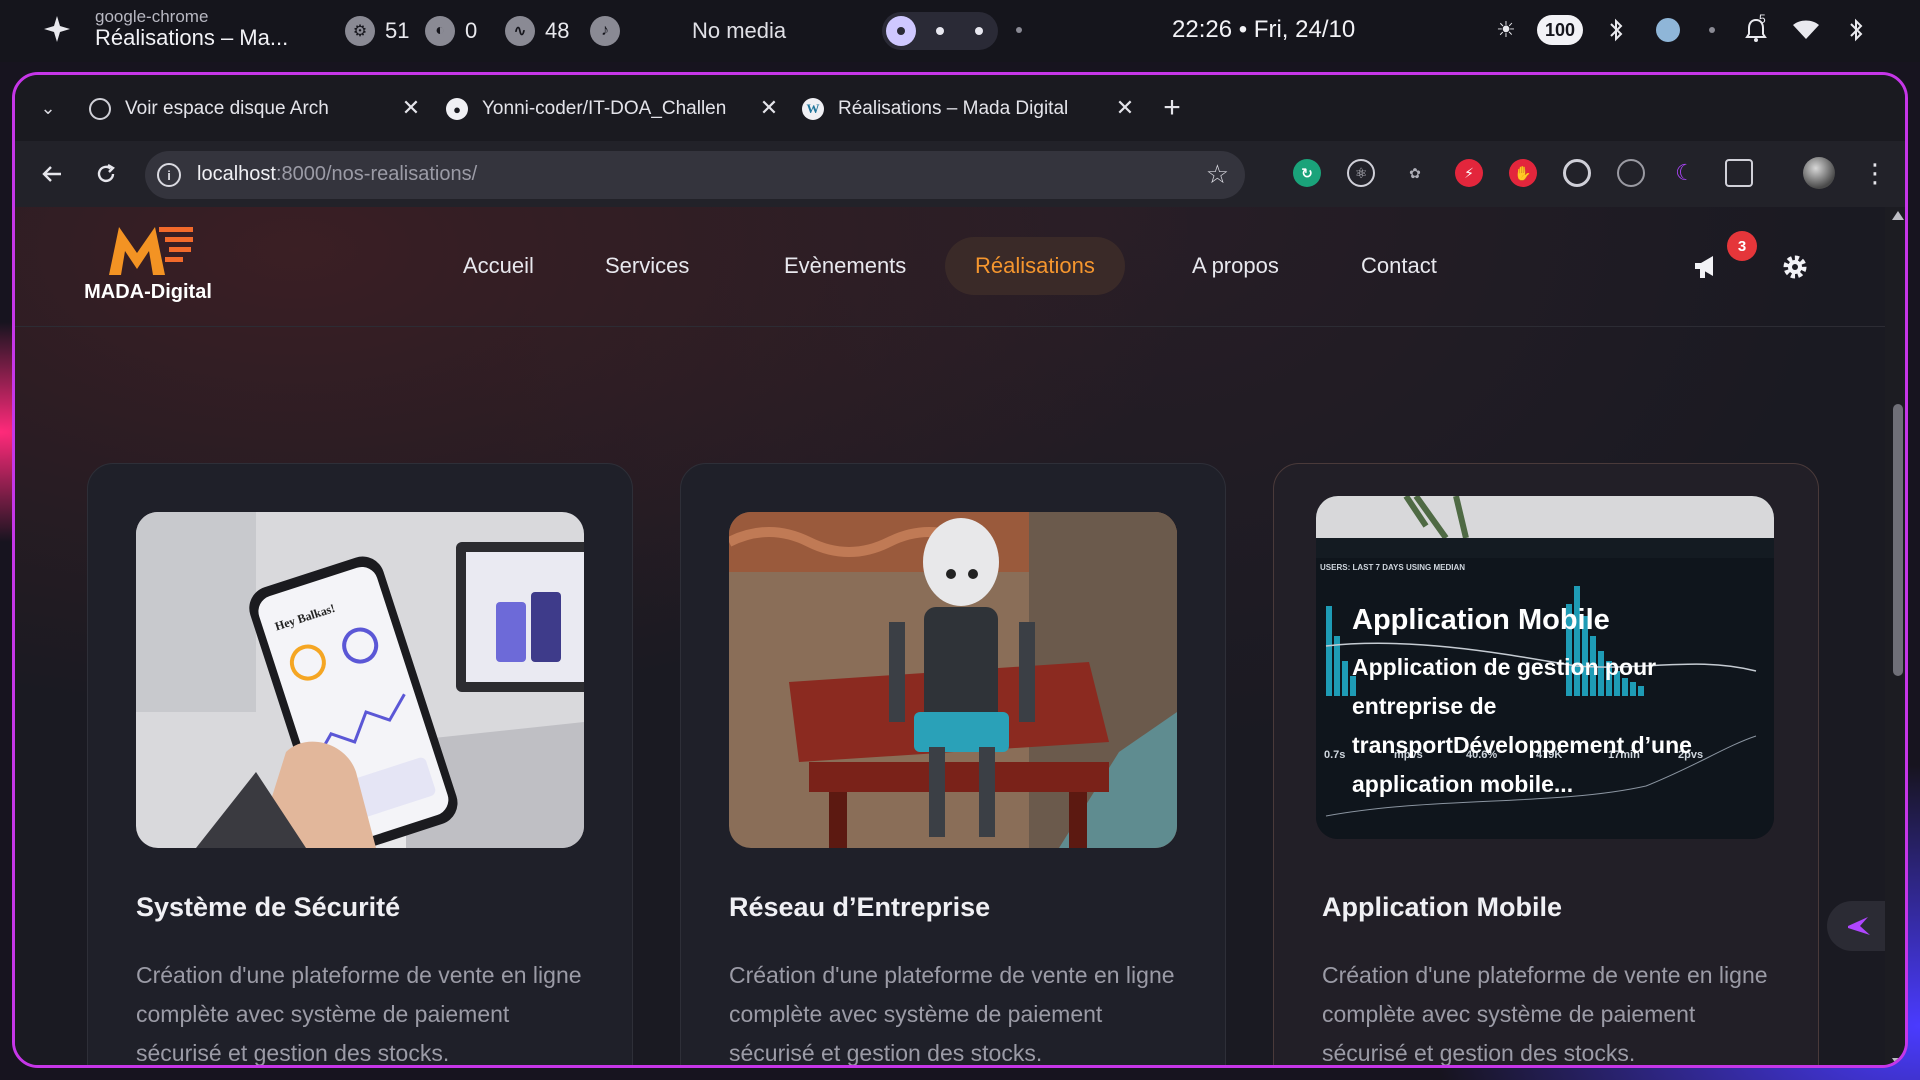 The height and width of the screenshot is (1080, 1920). I want to click on cpu-stat: ⚙ 51, so click(377, 31).